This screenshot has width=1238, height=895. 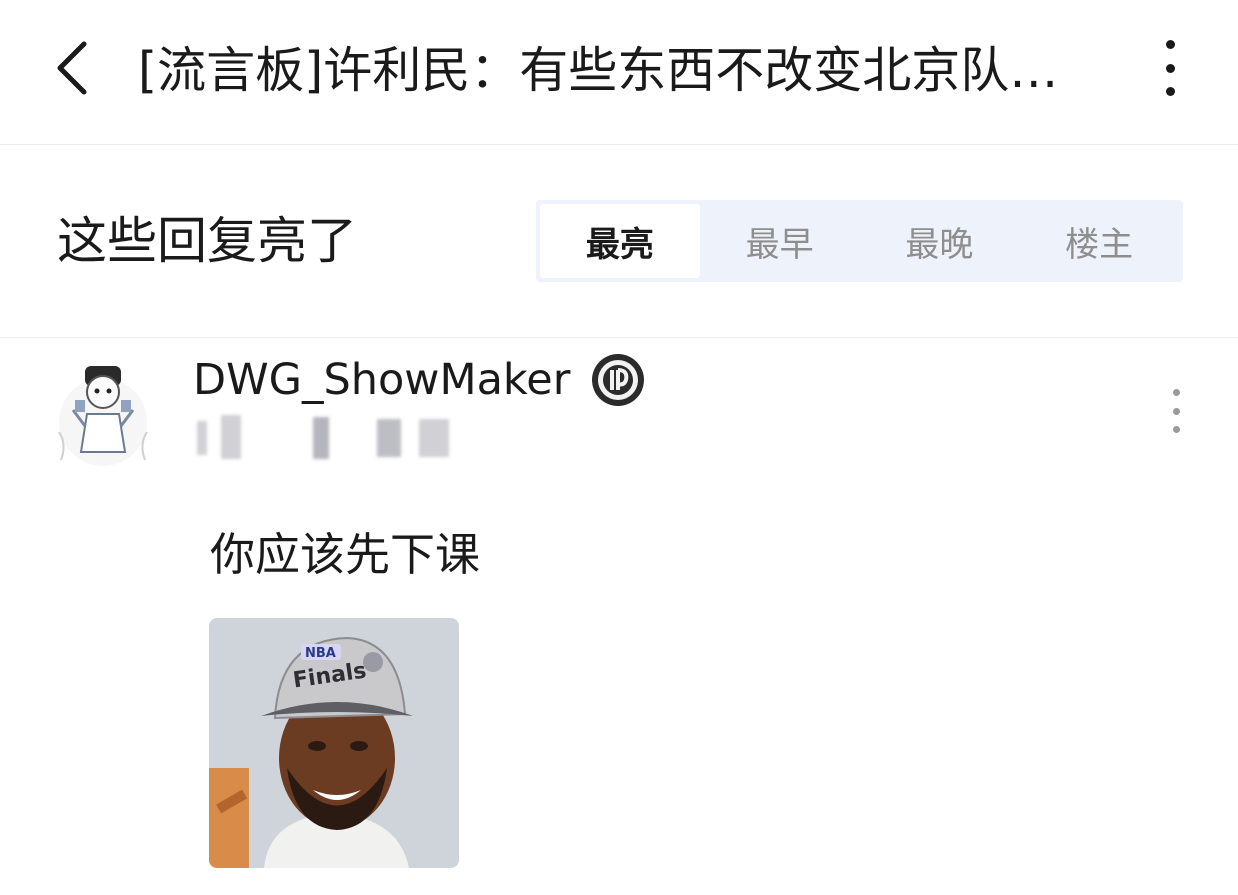 What do you see at coordinates (345, 554) in the screenshot?
I see `reply-text: 你应该先下课` at bounding box center [345, 554].